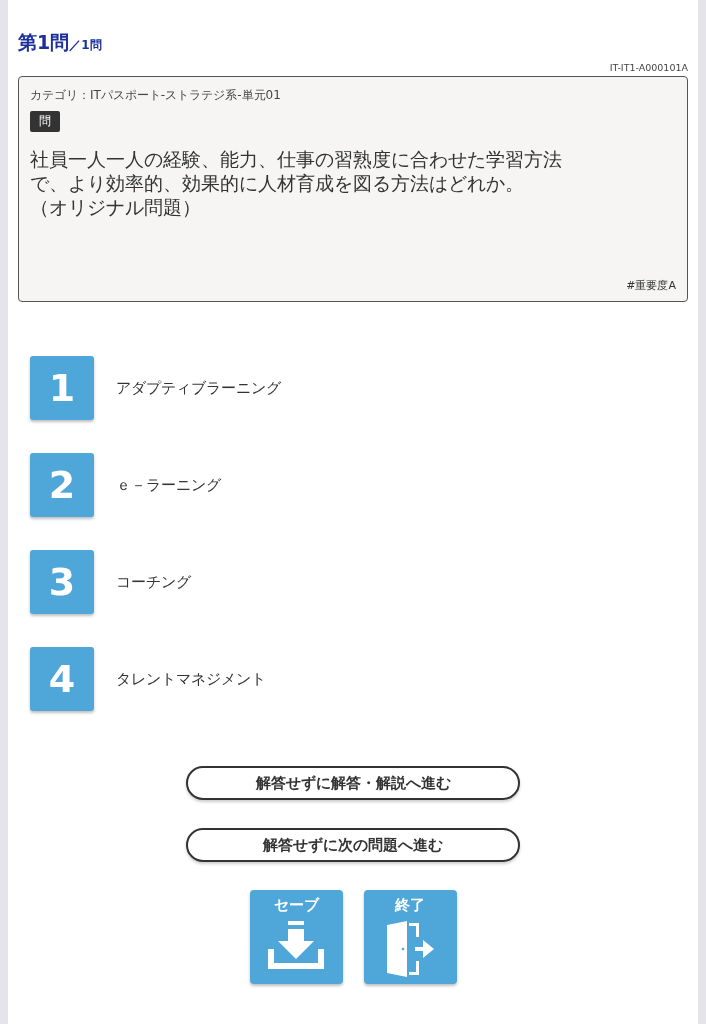 Image resolution: width=706 pixels, height=1024 pixels. I want to click on download-icon, so click(296, 945).